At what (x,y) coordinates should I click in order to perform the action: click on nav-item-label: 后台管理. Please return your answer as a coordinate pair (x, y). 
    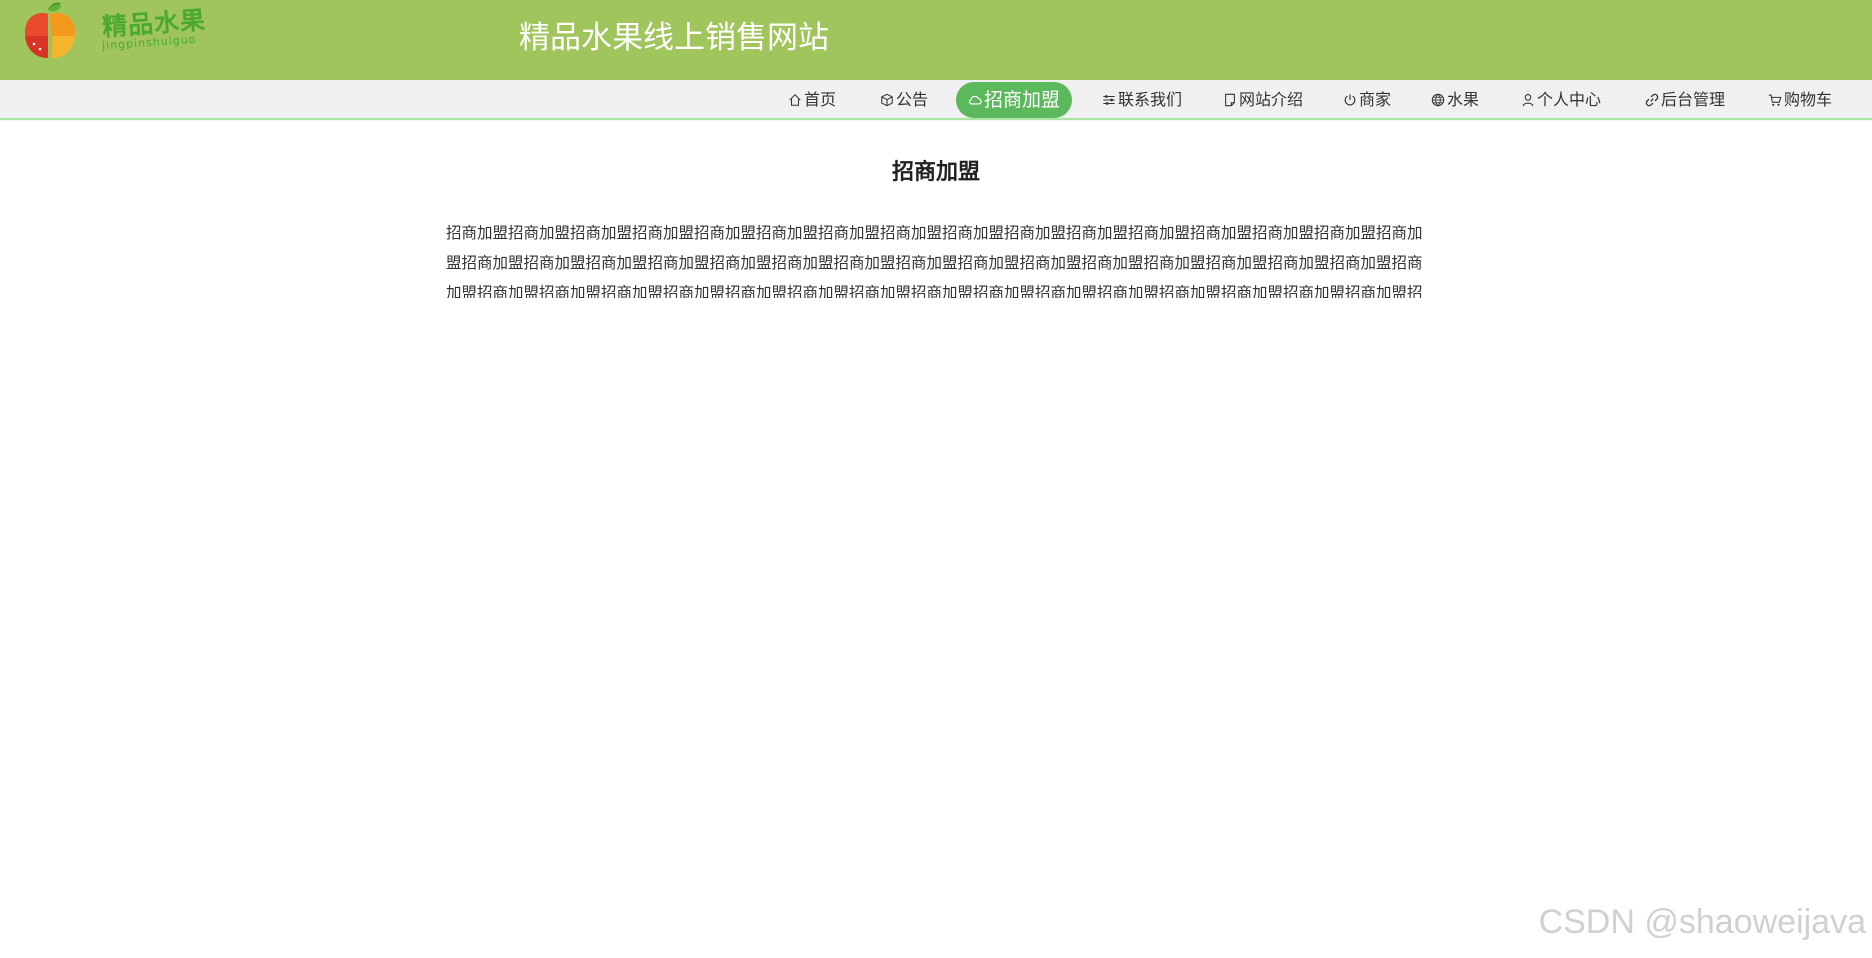
    Looking at the image, I should click on (1692, 99).